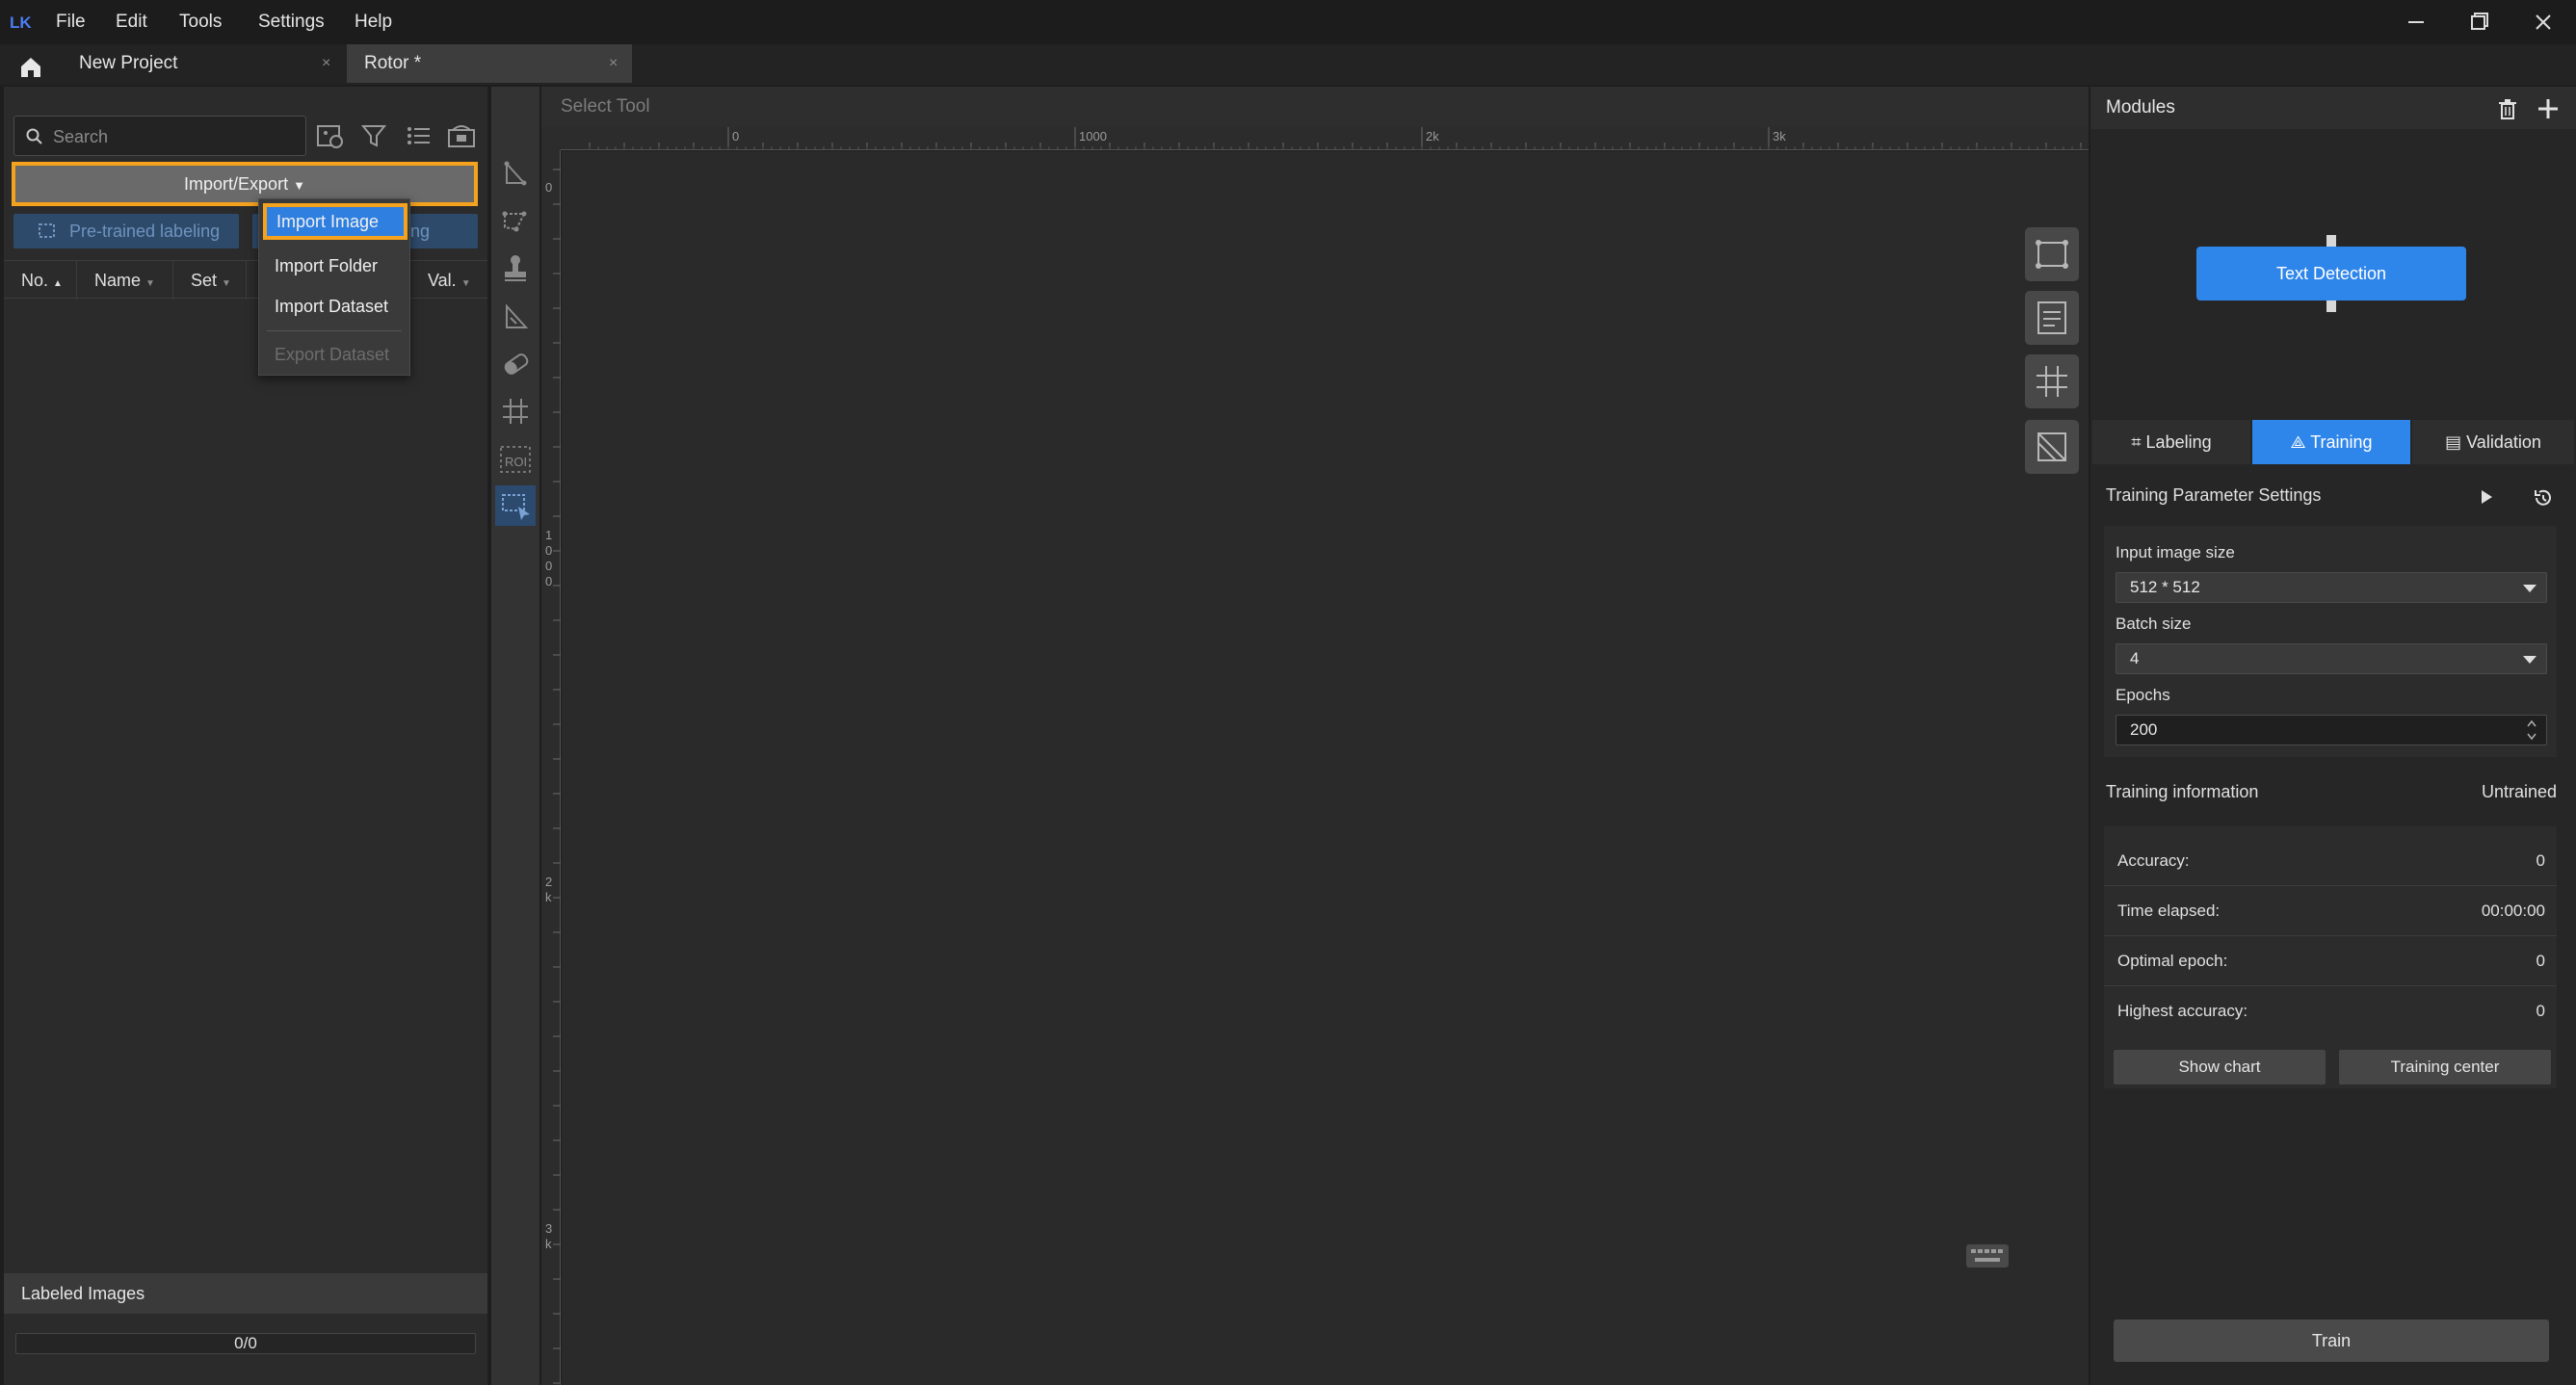  What do you see at coordinates (2520, 792) in the screenshot?
I see `training-status: Untrained` at bounding box center [2520, 792].